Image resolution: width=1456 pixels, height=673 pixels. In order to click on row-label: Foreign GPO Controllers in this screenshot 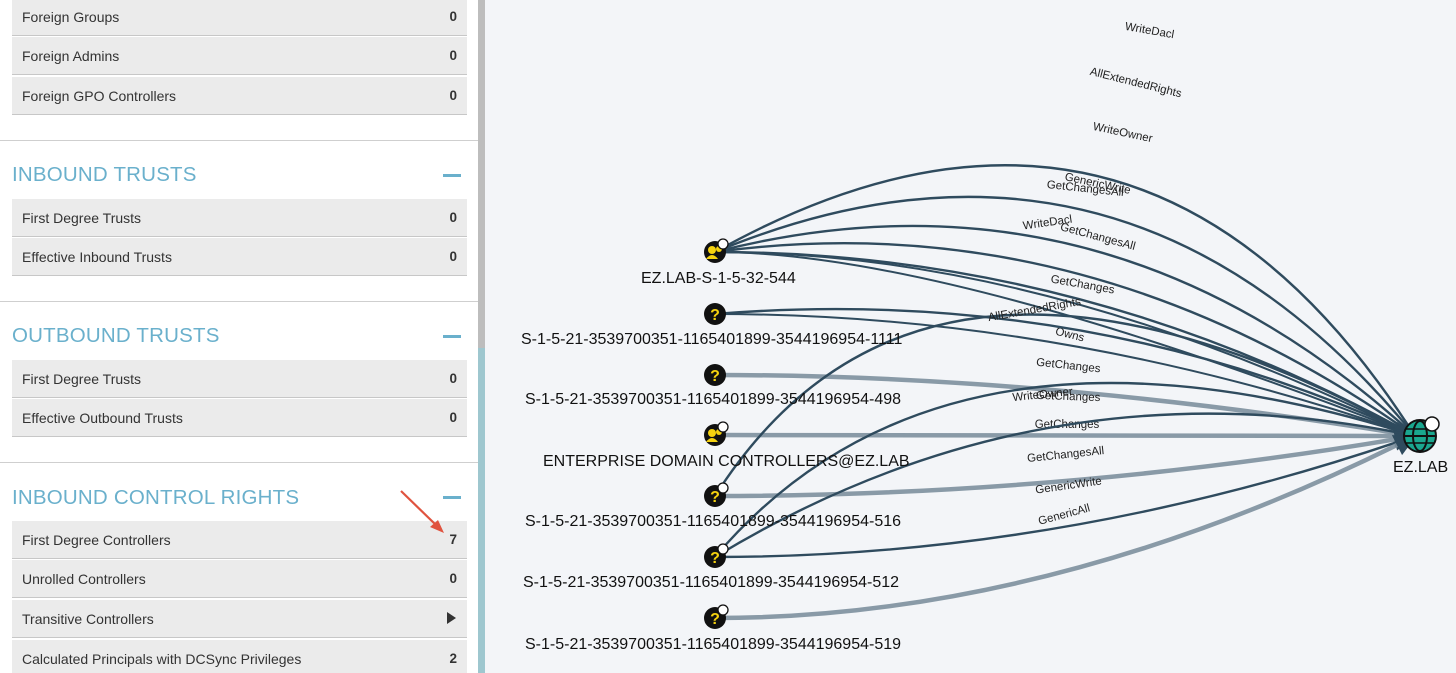, I will do `click(99, 96)`.